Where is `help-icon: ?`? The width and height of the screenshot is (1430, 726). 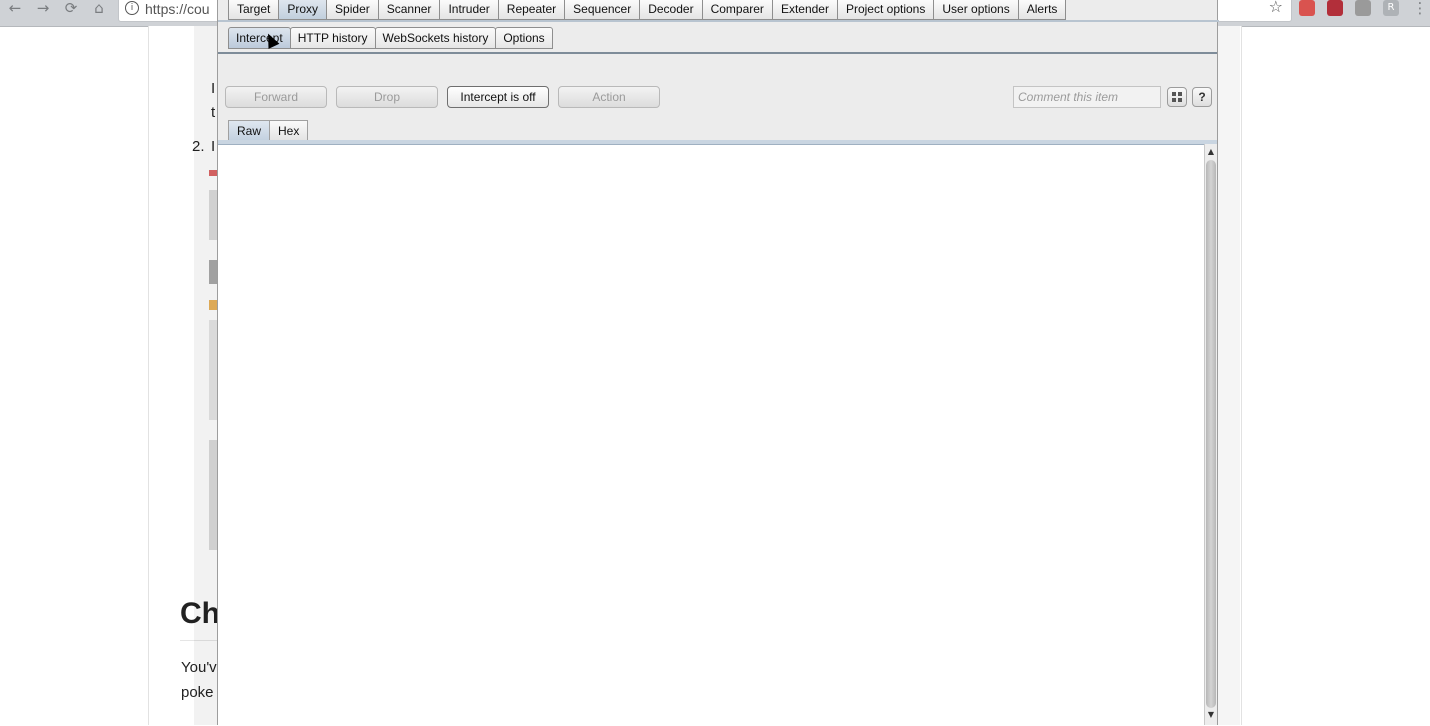
help-icon: ? is located at coordinates (1202, 97).